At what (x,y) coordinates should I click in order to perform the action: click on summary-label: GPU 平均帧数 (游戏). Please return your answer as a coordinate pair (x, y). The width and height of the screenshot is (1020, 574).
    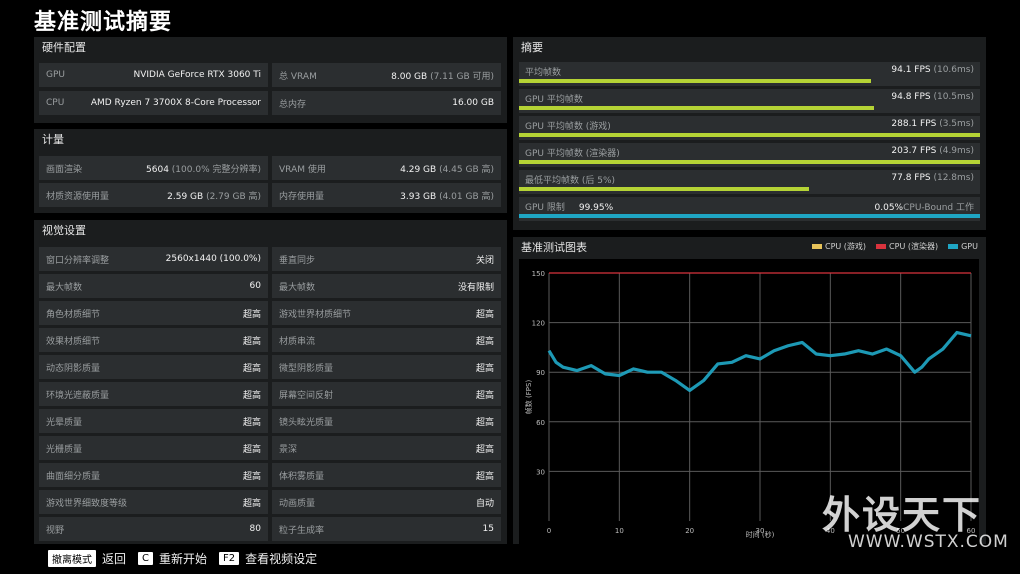
    Looking at the image, I should click on (568, 127).